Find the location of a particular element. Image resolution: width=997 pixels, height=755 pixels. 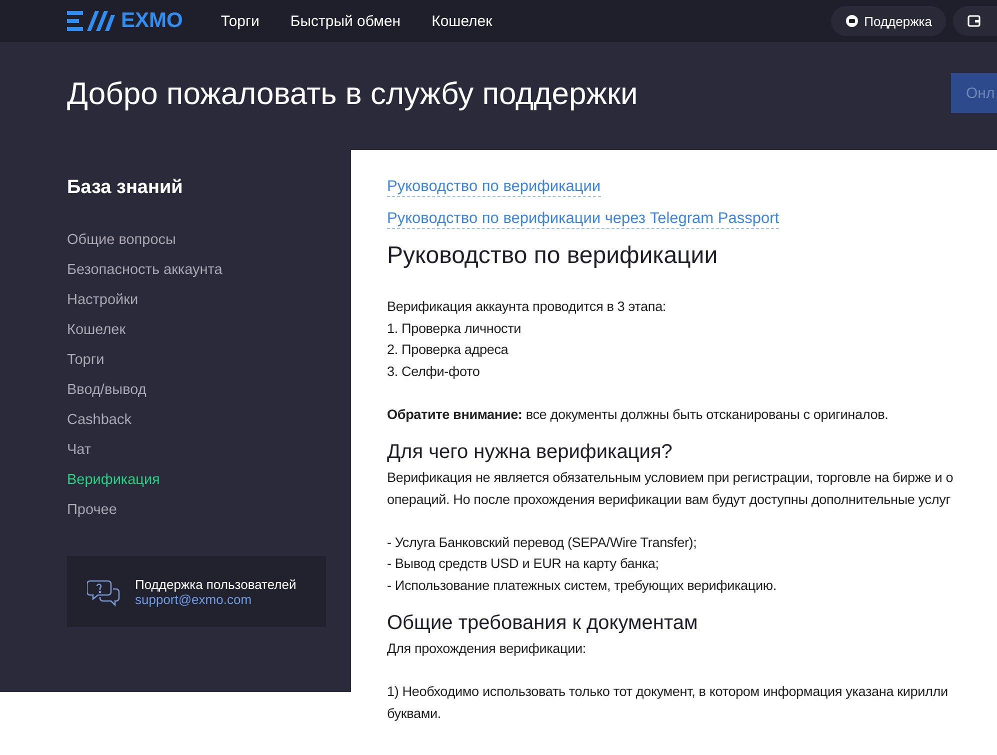

sidebar-item: Ввод/вывод is located at coordinates (209, 390).